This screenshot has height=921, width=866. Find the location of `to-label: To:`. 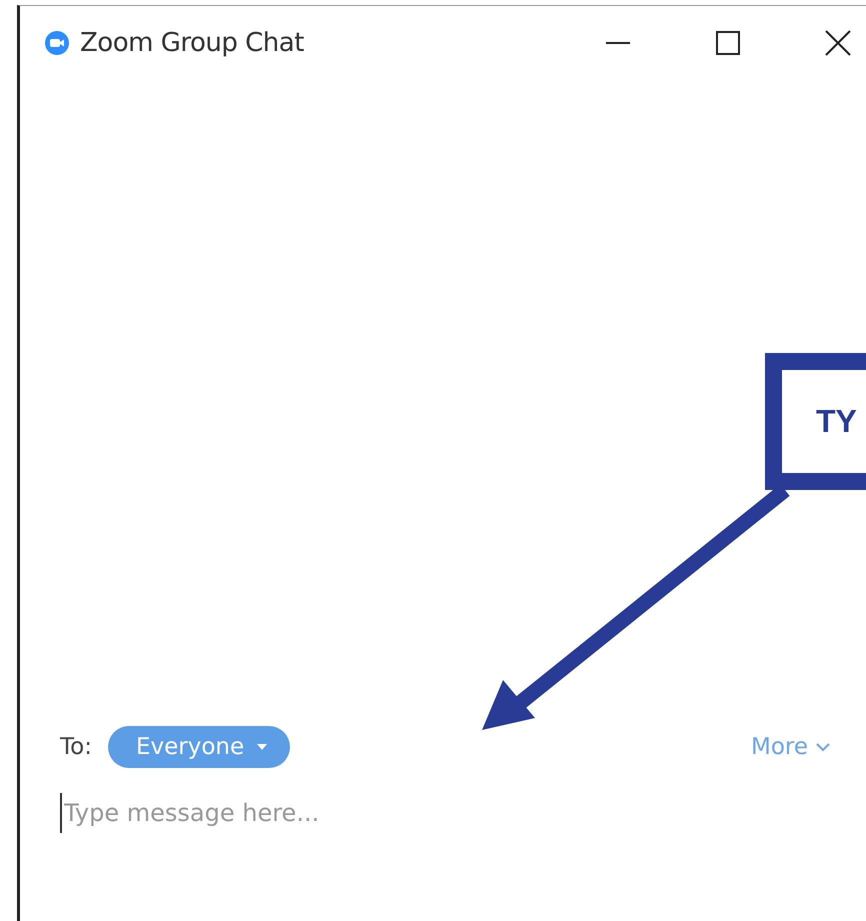

to-label: To: is located at coordinates (76, 747).